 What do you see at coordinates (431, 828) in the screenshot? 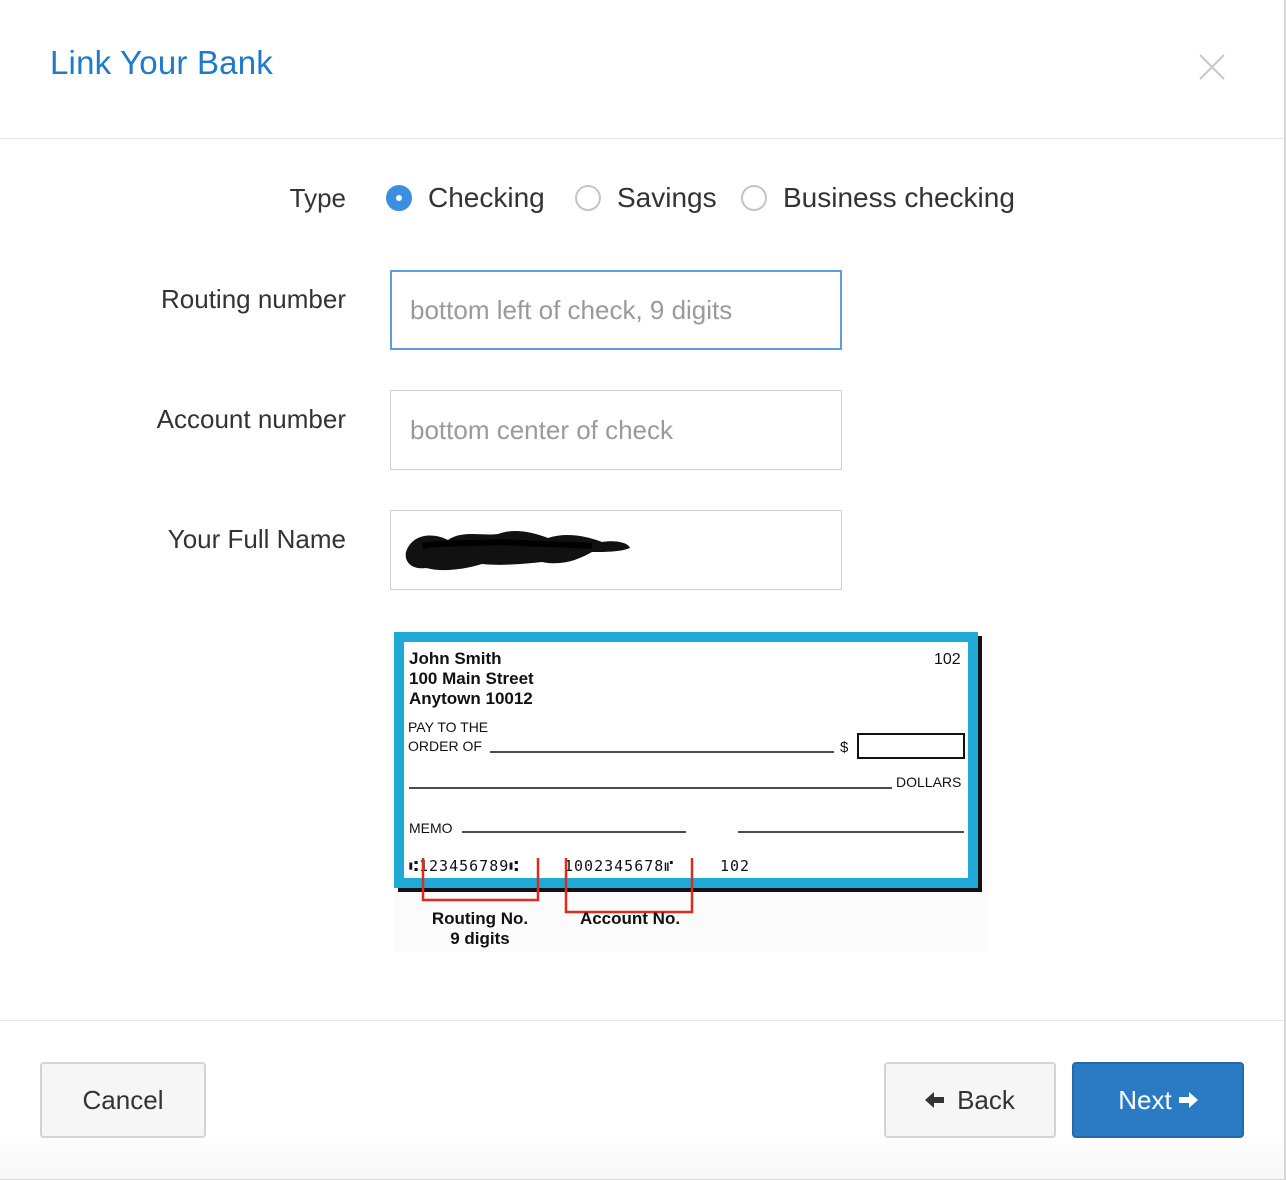
I see `memo-label: MEMO` at bounding box center [431, 828].